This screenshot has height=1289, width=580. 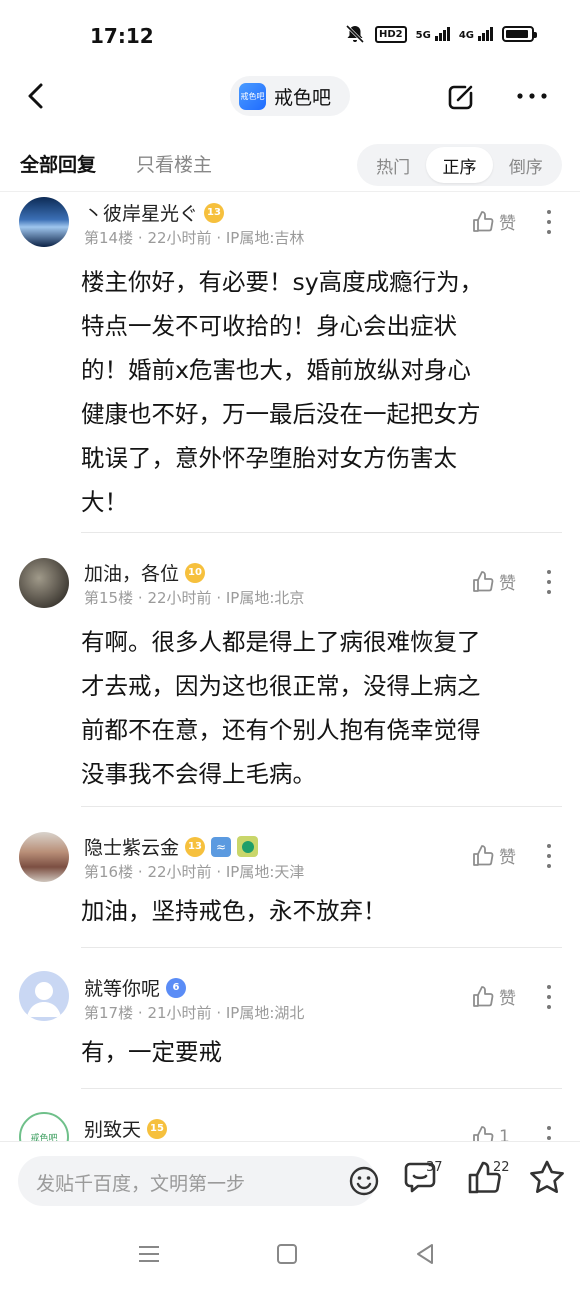 What do you see at coordinates (290, 164) in the screenshot?
I see `filter-bar: 全部回复 只看楼主 热门 正序 倒序` at bounding box center [290, 164].